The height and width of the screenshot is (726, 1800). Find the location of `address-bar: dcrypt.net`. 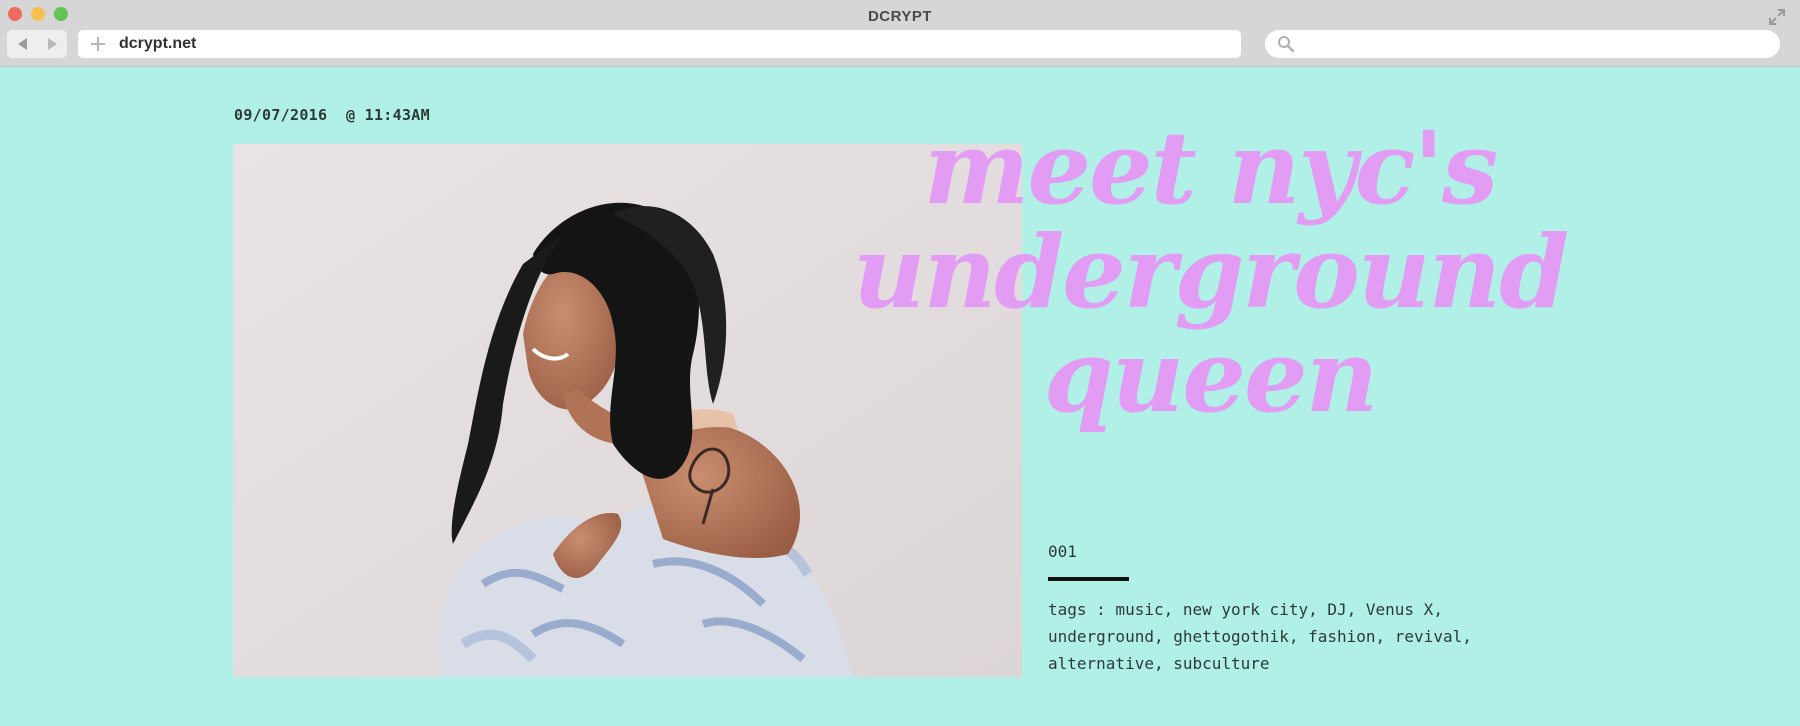

address-bar: dcrypt.net is located at coordinates (659, 44).